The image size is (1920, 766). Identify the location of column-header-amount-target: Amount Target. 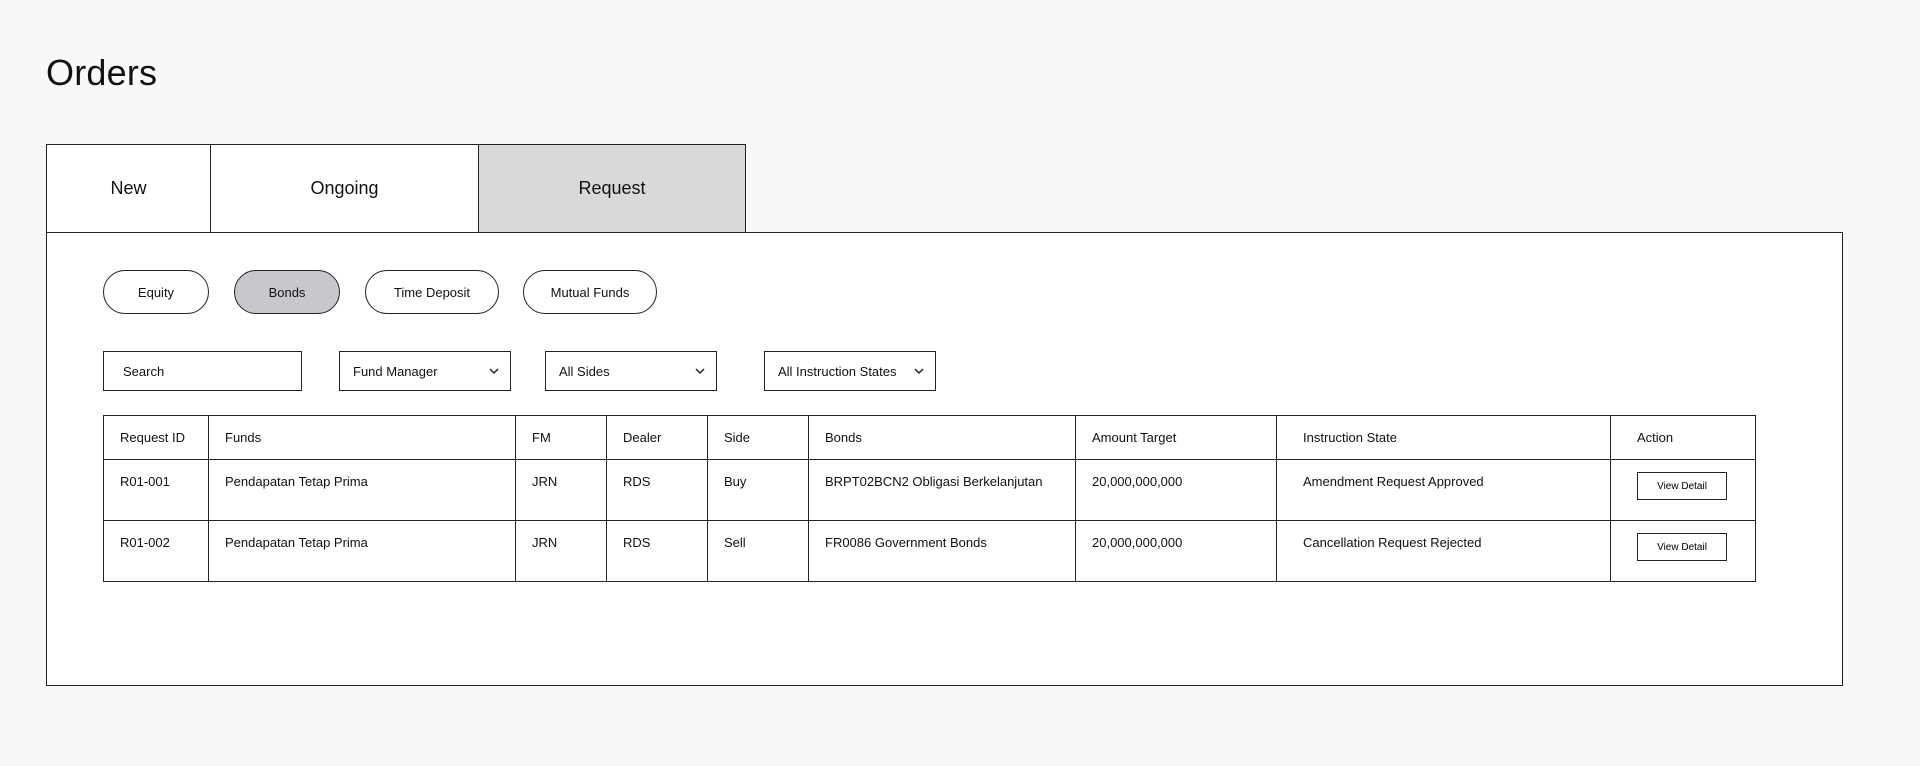
(1176, 437).